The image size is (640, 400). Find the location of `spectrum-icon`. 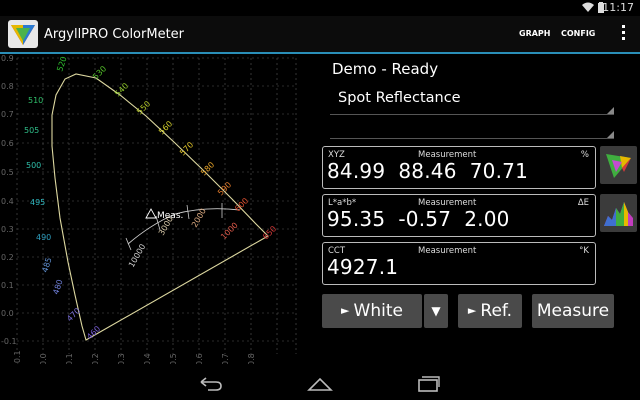

spectrum-icon is located at coordinates (618, 214).